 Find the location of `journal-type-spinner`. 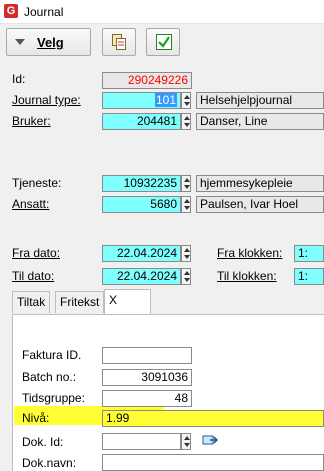

journal-type-spinner is located at coordinates (186, 100).